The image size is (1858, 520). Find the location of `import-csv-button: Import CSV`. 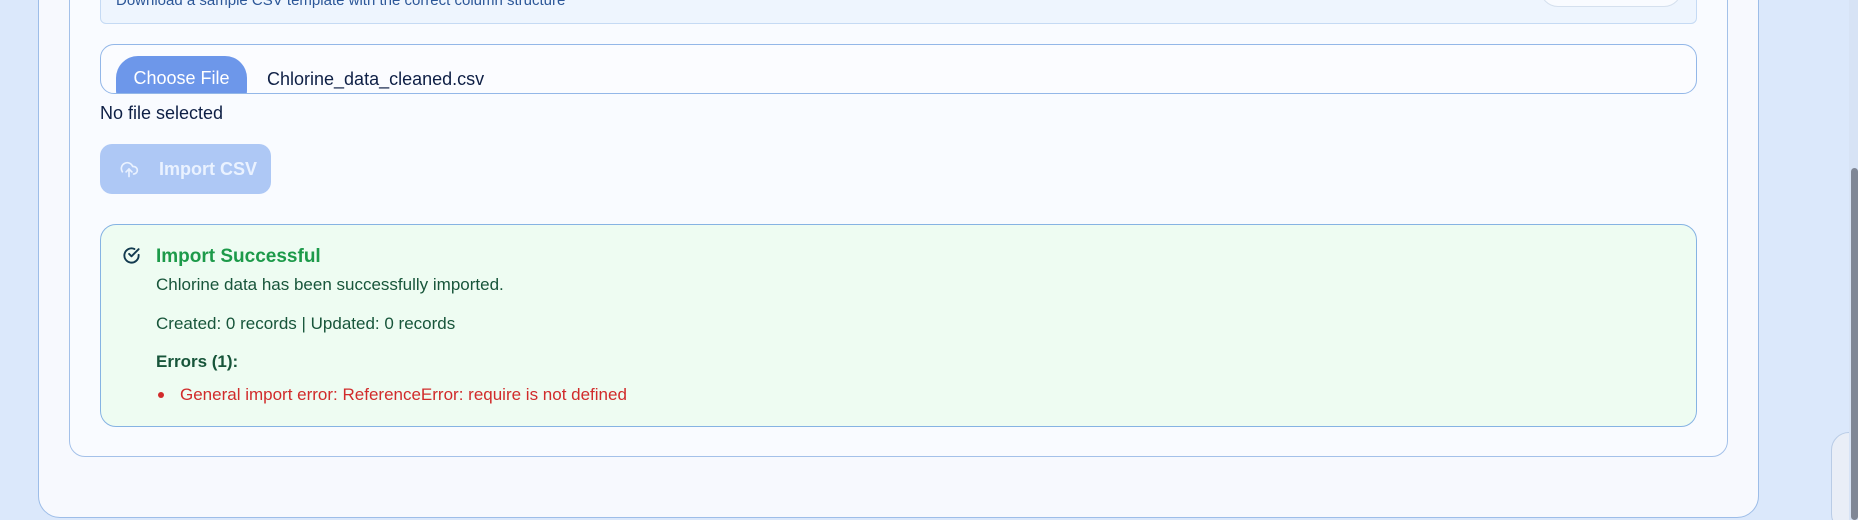

import-csv-button: Import CSV is located at coordinates (185, 169).